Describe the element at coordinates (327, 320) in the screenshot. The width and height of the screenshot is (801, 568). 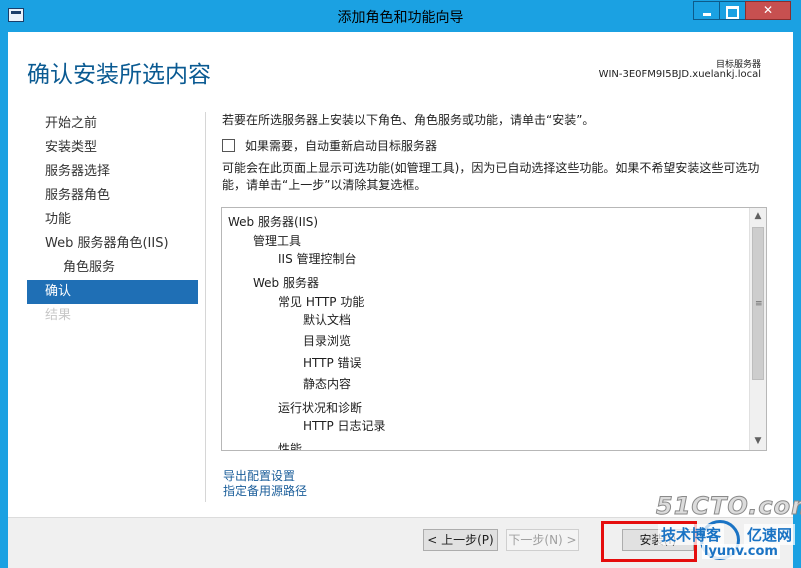
I see `tree-item: 默认文档` at that location.